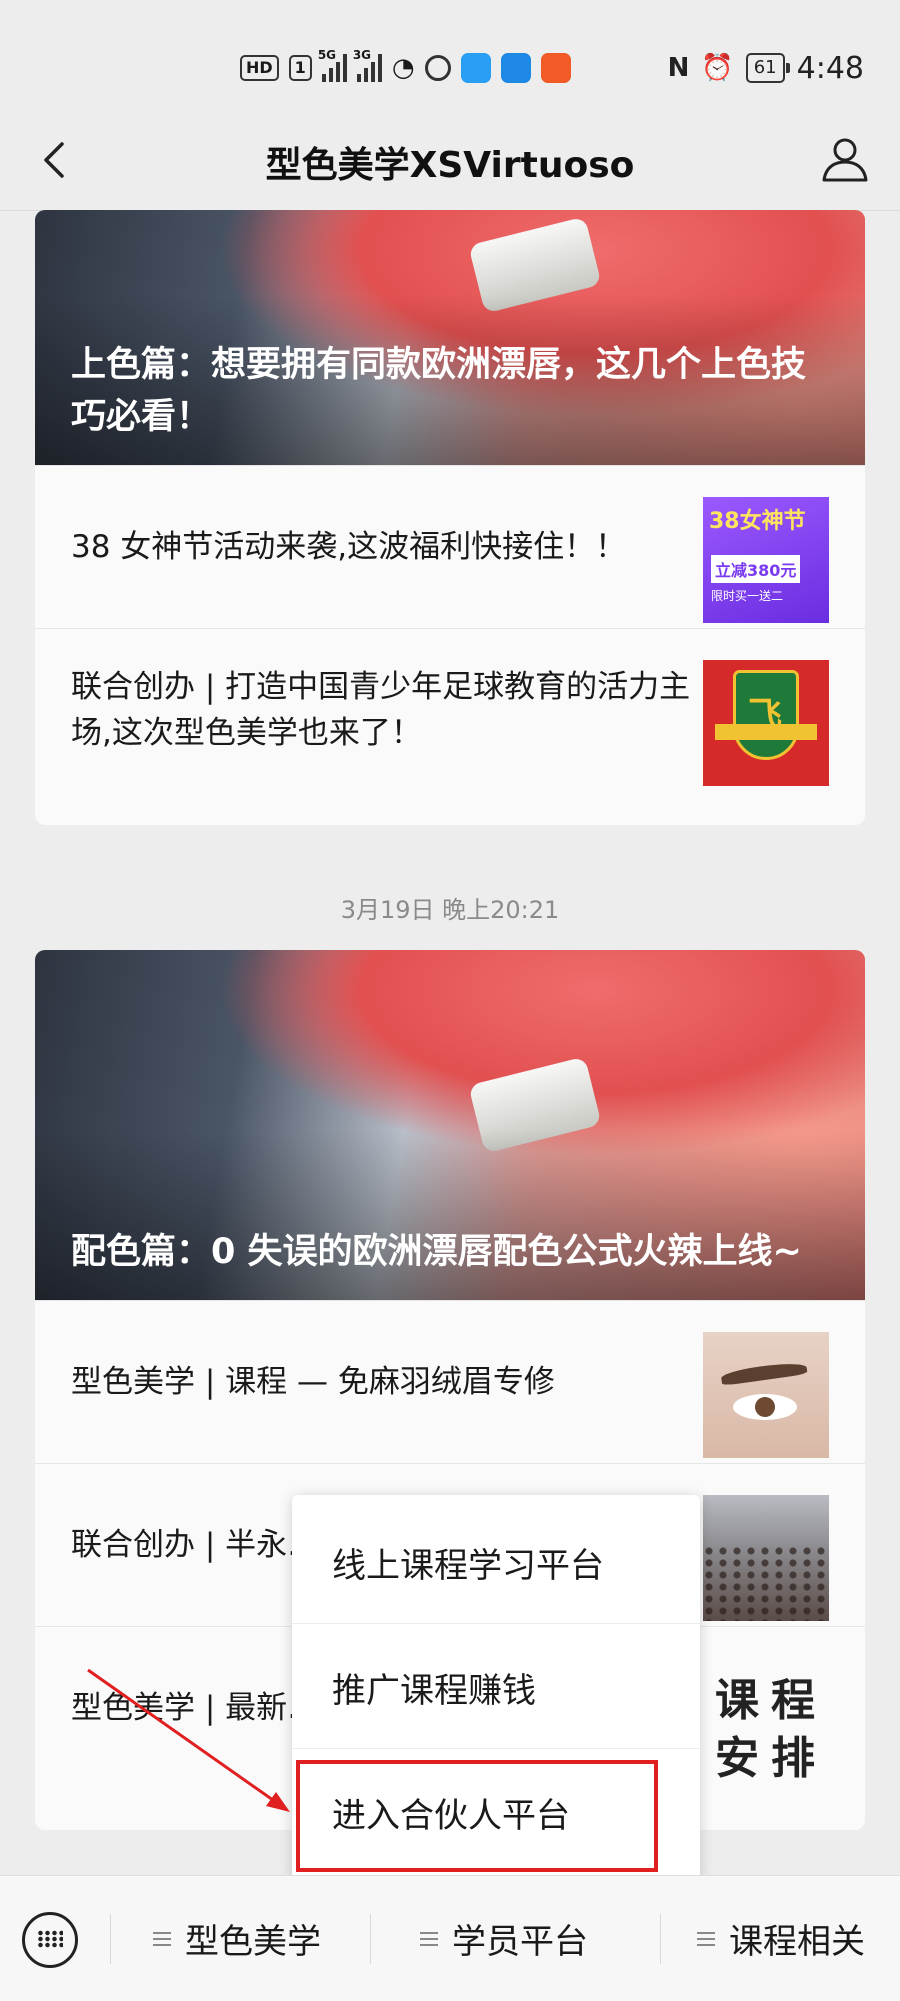  I want to click on article-title: 型色美学 | 课程 — 免麻羽绒眉专修, so click(313, 1382).